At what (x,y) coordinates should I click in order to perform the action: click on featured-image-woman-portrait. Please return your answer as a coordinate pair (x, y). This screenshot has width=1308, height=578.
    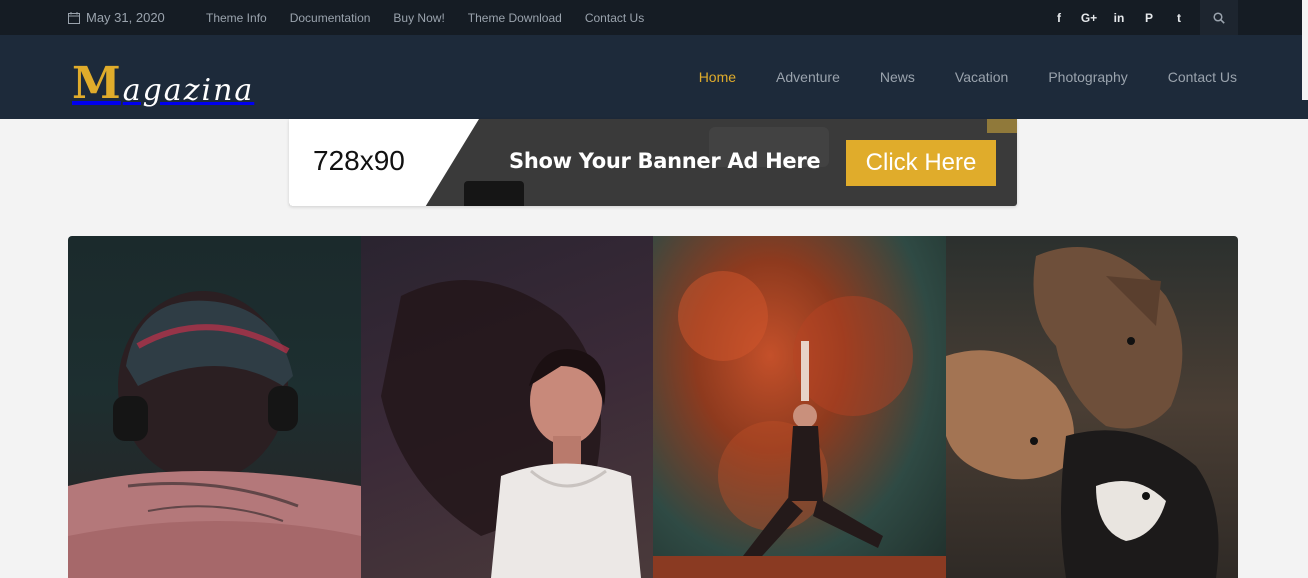
    Looking at the image, I should click on (506, 407).